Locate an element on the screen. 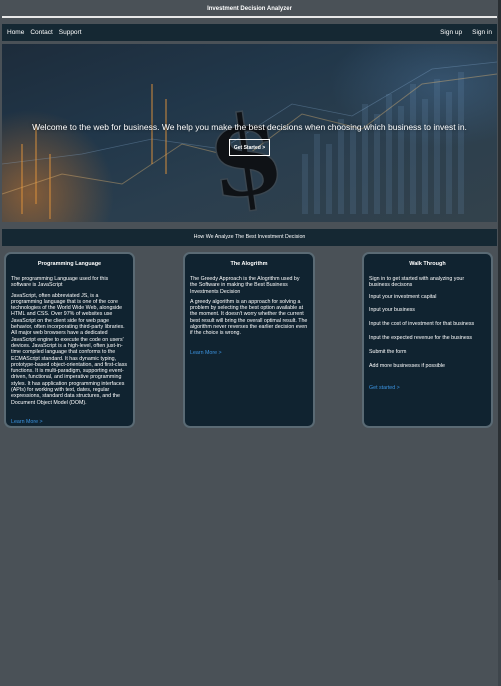  nav-left: Home Contact Support is located at coordinates (47, 32).